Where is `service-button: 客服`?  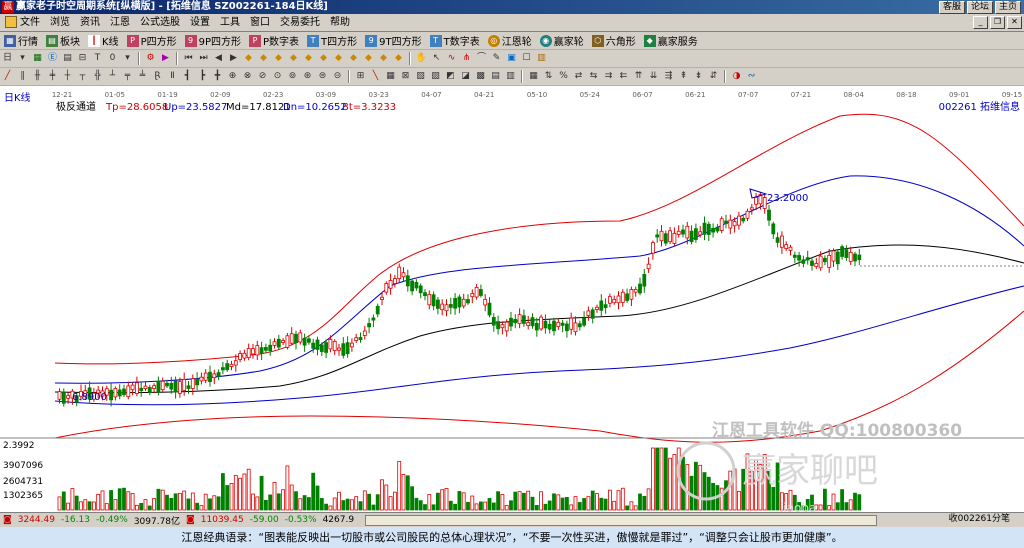
service-button: 客服 is located at coordinates (951, 7).